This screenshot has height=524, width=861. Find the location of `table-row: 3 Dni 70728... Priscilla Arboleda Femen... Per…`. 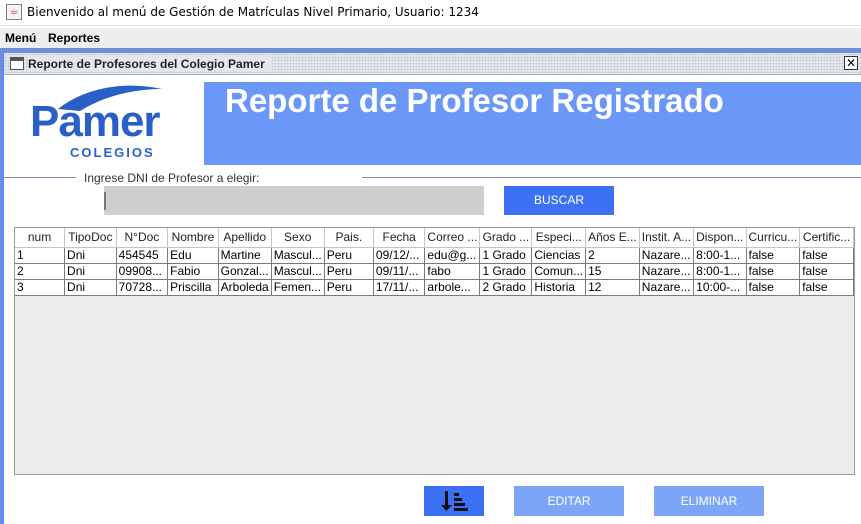

table-row: 3 Dni 70728... Priscilla Arboleda Femen... Per… is located at coordinates (434, 287).